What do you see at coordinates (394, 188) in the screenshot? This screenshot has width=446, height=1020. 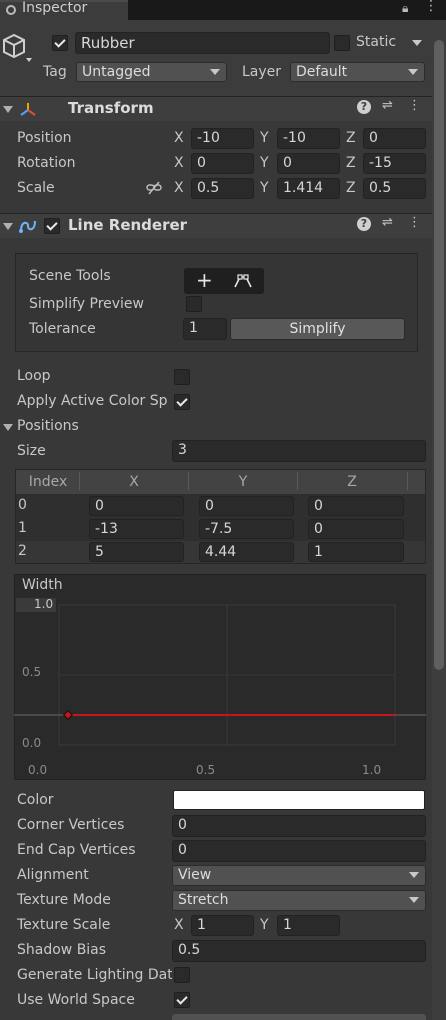 I see `scale-z-field: 0.5` at bounding box center [394, 188].